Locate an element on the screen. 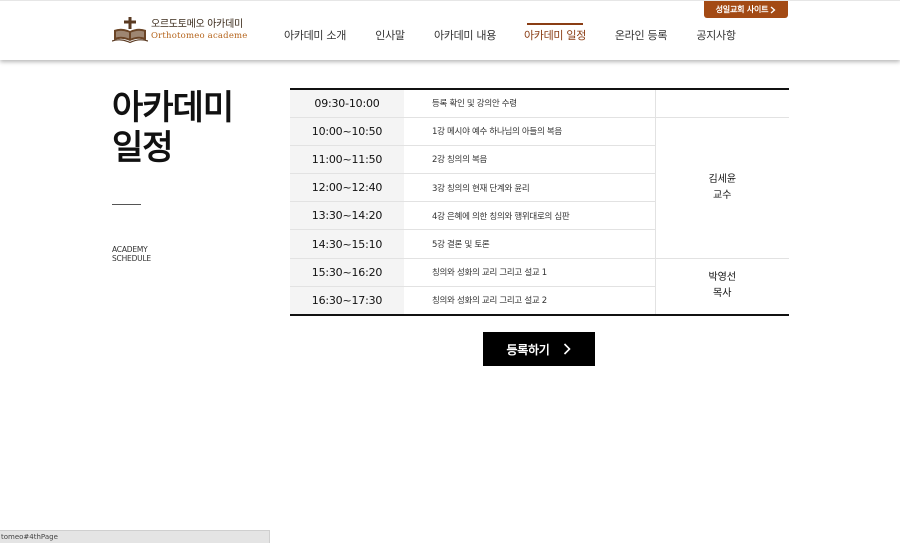 Image resolution: width=900 pixels, height=543 pixels. nav-item-notices: 공지사항 is located at coordinates (716, 35).